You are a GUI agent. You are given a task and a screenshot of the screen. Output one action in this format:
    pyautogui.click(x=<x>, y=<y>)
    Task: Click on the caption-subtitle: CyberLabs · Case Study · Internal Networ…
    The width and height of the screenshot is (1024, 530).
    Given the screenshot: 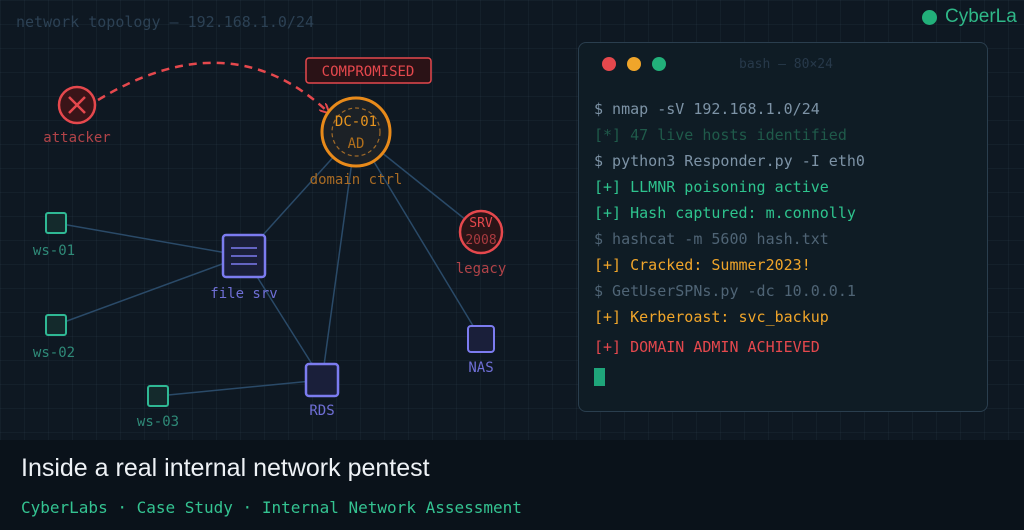 What is the action you would take?
    pyautogui.click(x=271, y=507)
    